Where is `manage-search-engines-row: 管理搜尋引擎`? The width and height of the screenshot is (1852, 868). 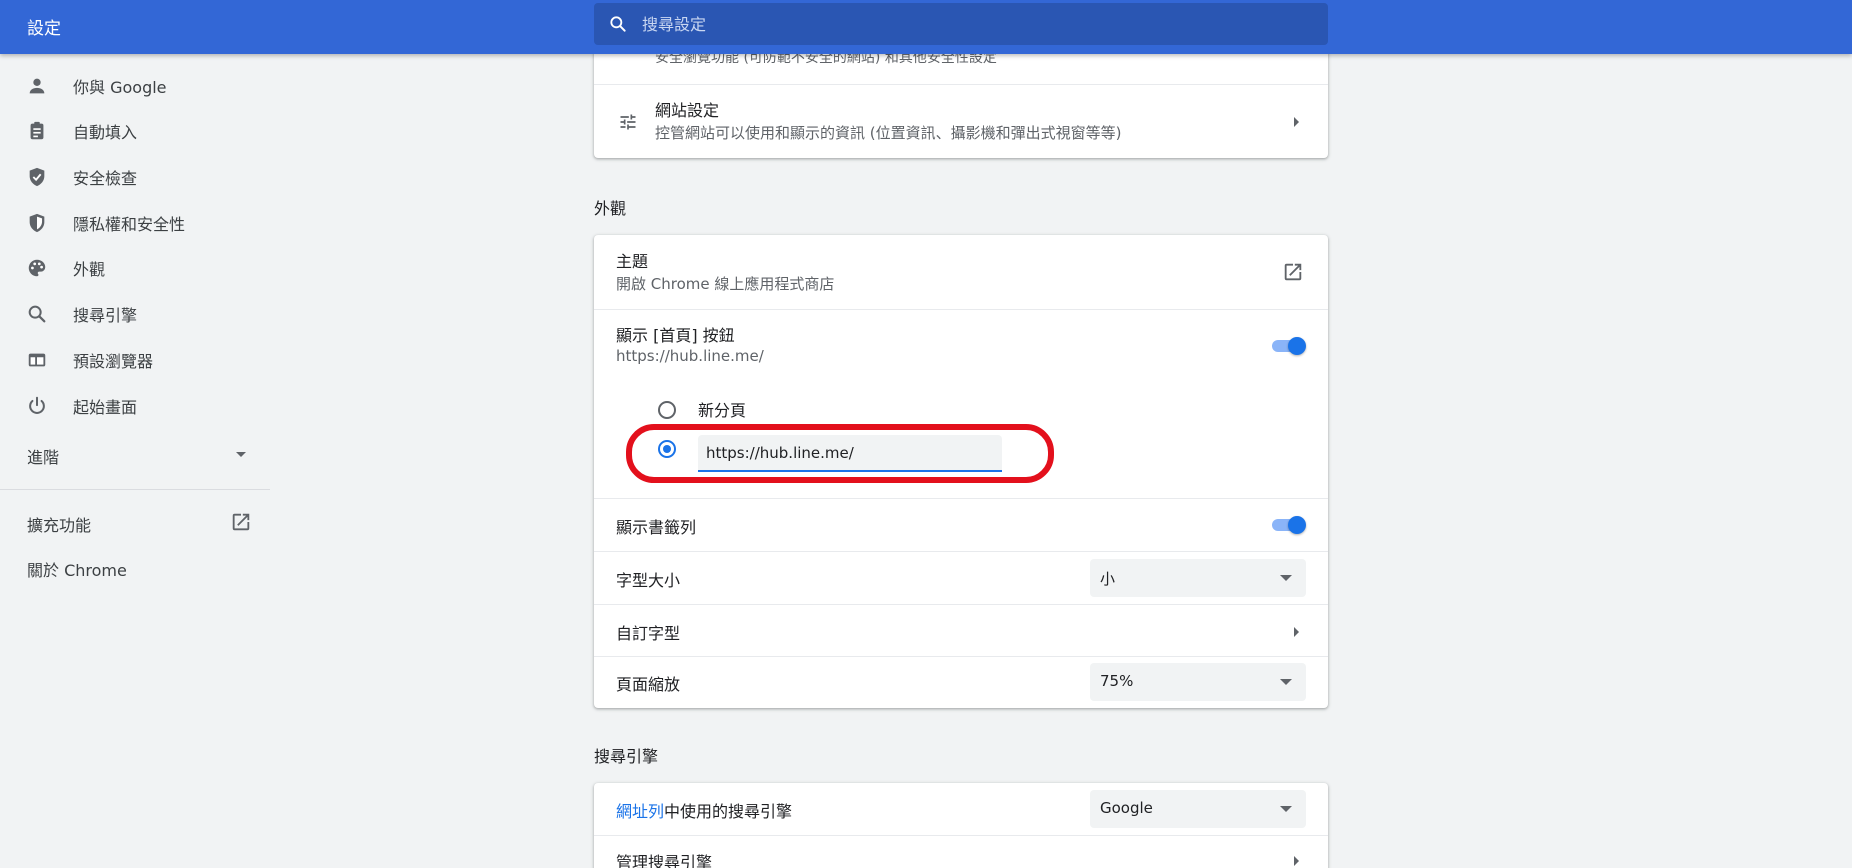
manage-search-engines-row: 管理搜尋引擎 is located at coordinates (961, 852).